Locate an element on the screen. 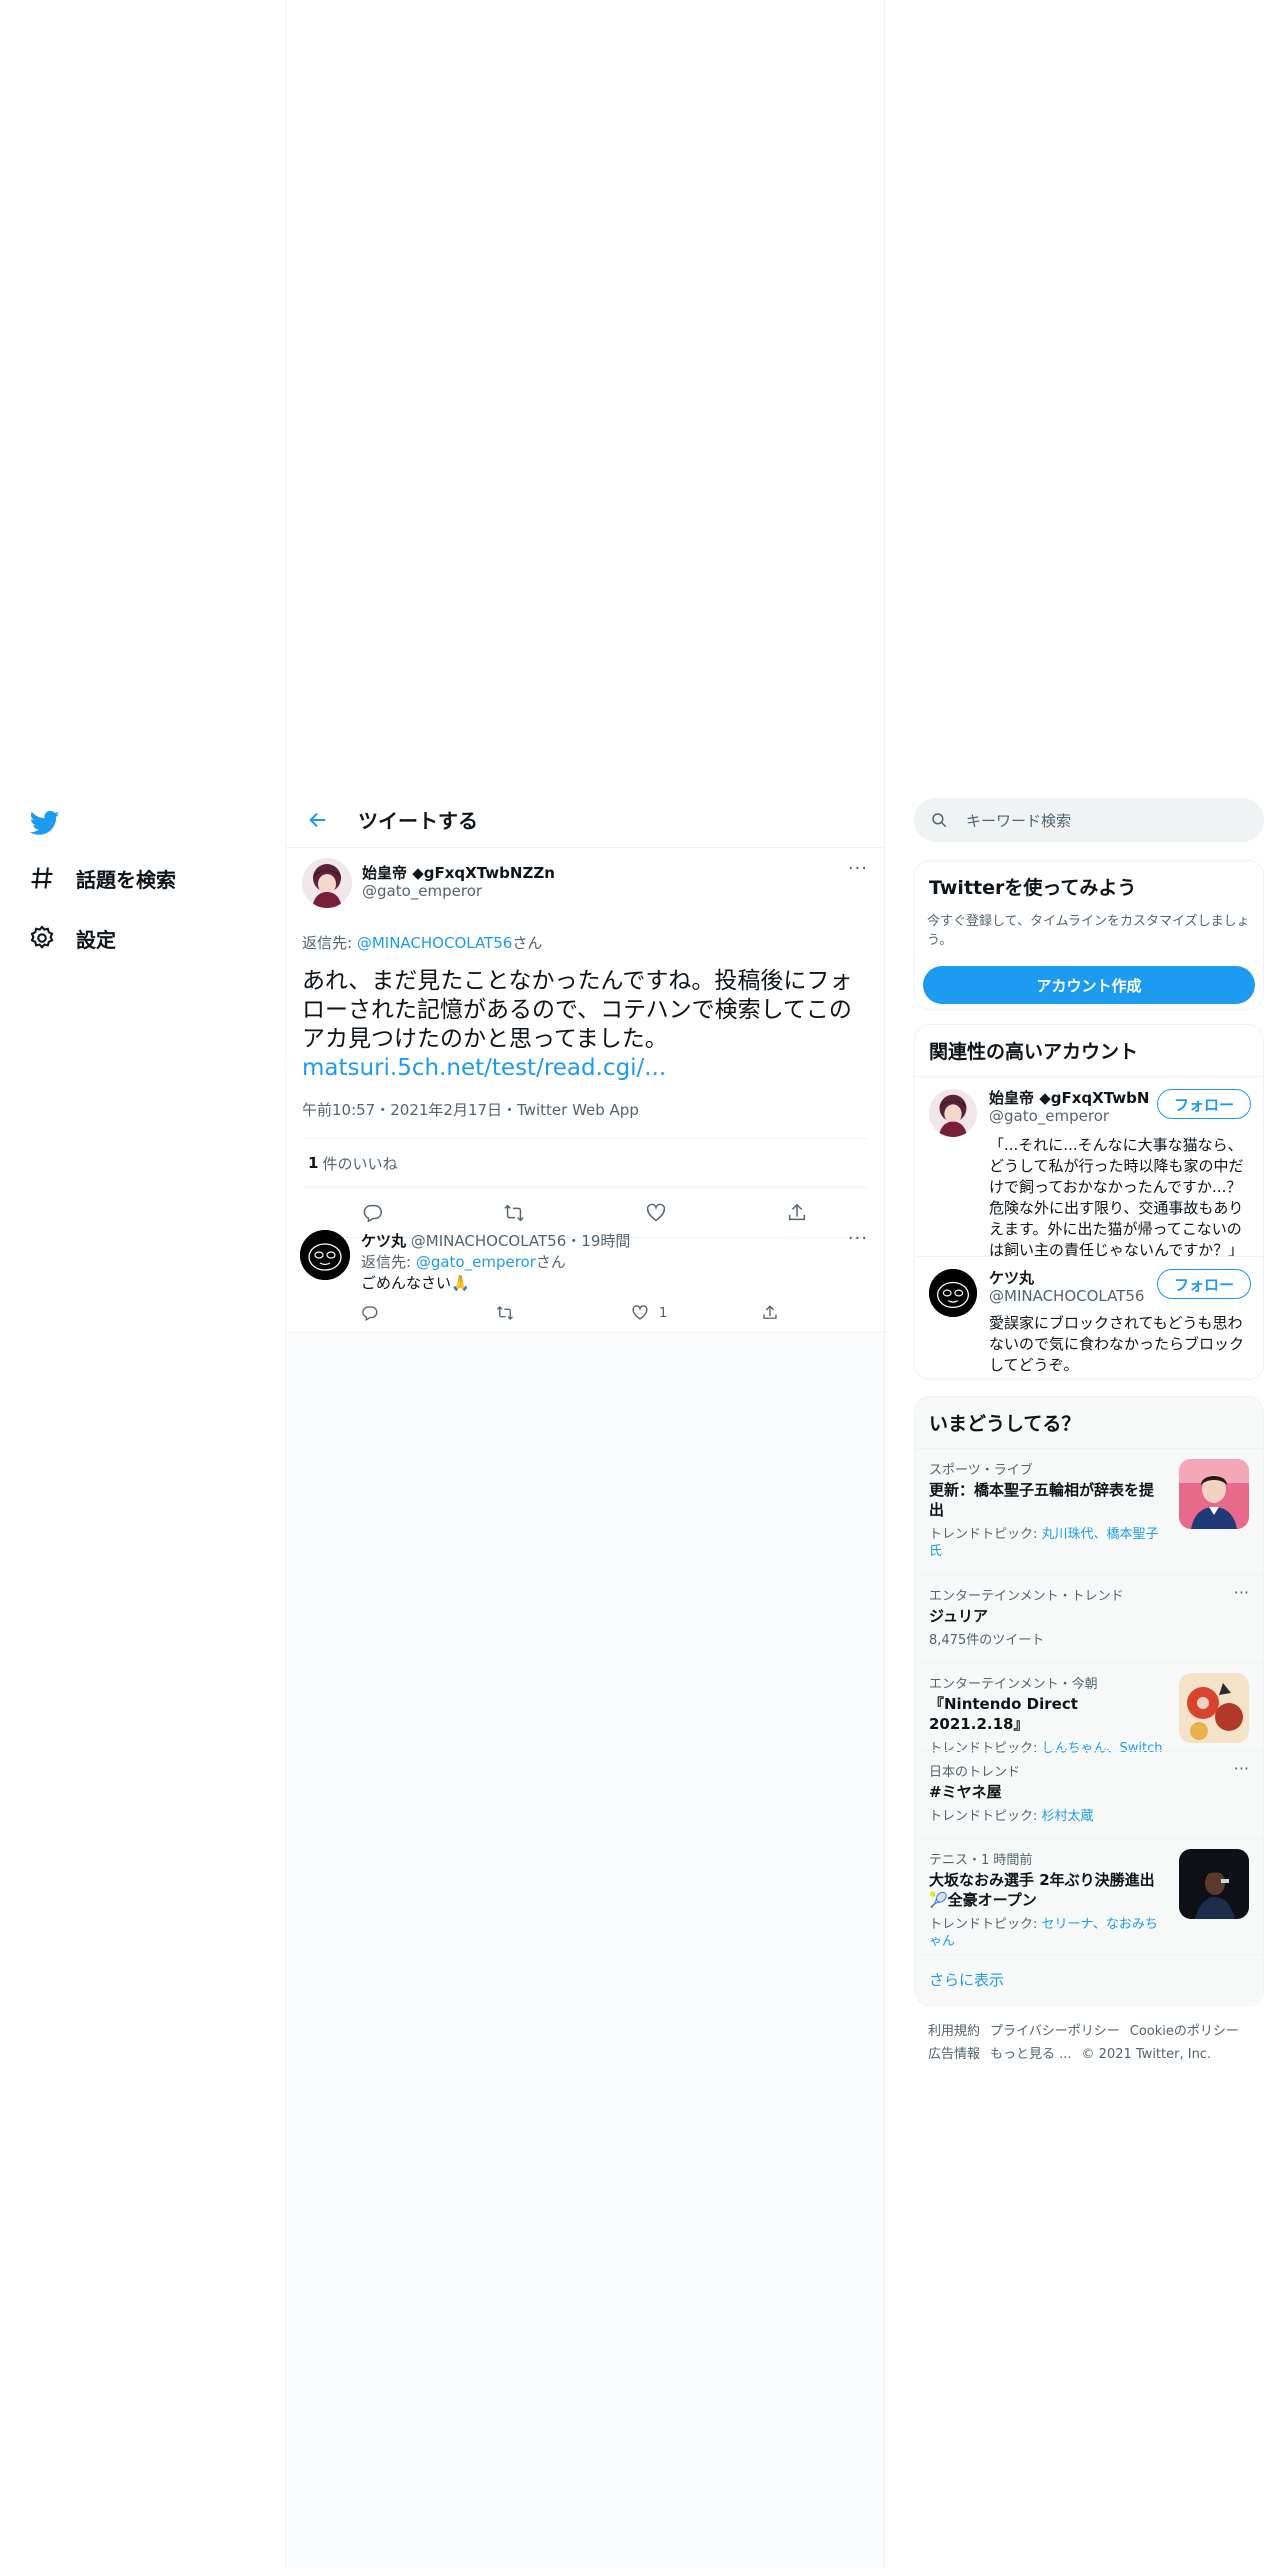 This screenshot has width=1284, height=2568. reply-to-link: @gato_emperor is located at coordinates (476, 1262).